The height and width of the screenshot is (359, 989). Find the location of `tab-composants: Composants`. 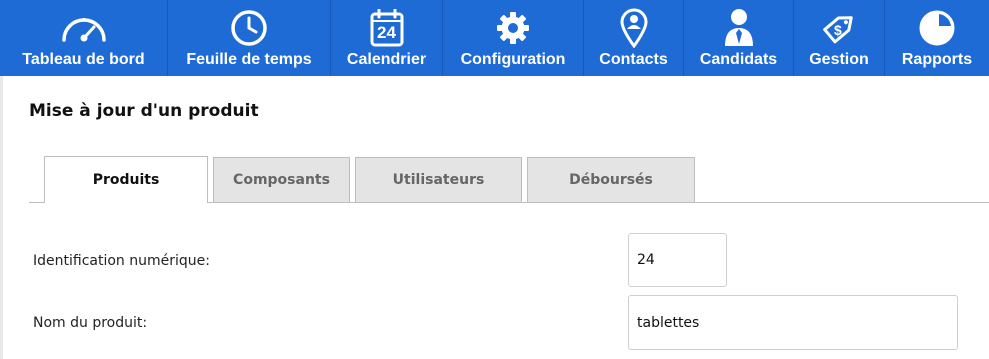

tab-composants: Composants is located at coordinates (281, 179).